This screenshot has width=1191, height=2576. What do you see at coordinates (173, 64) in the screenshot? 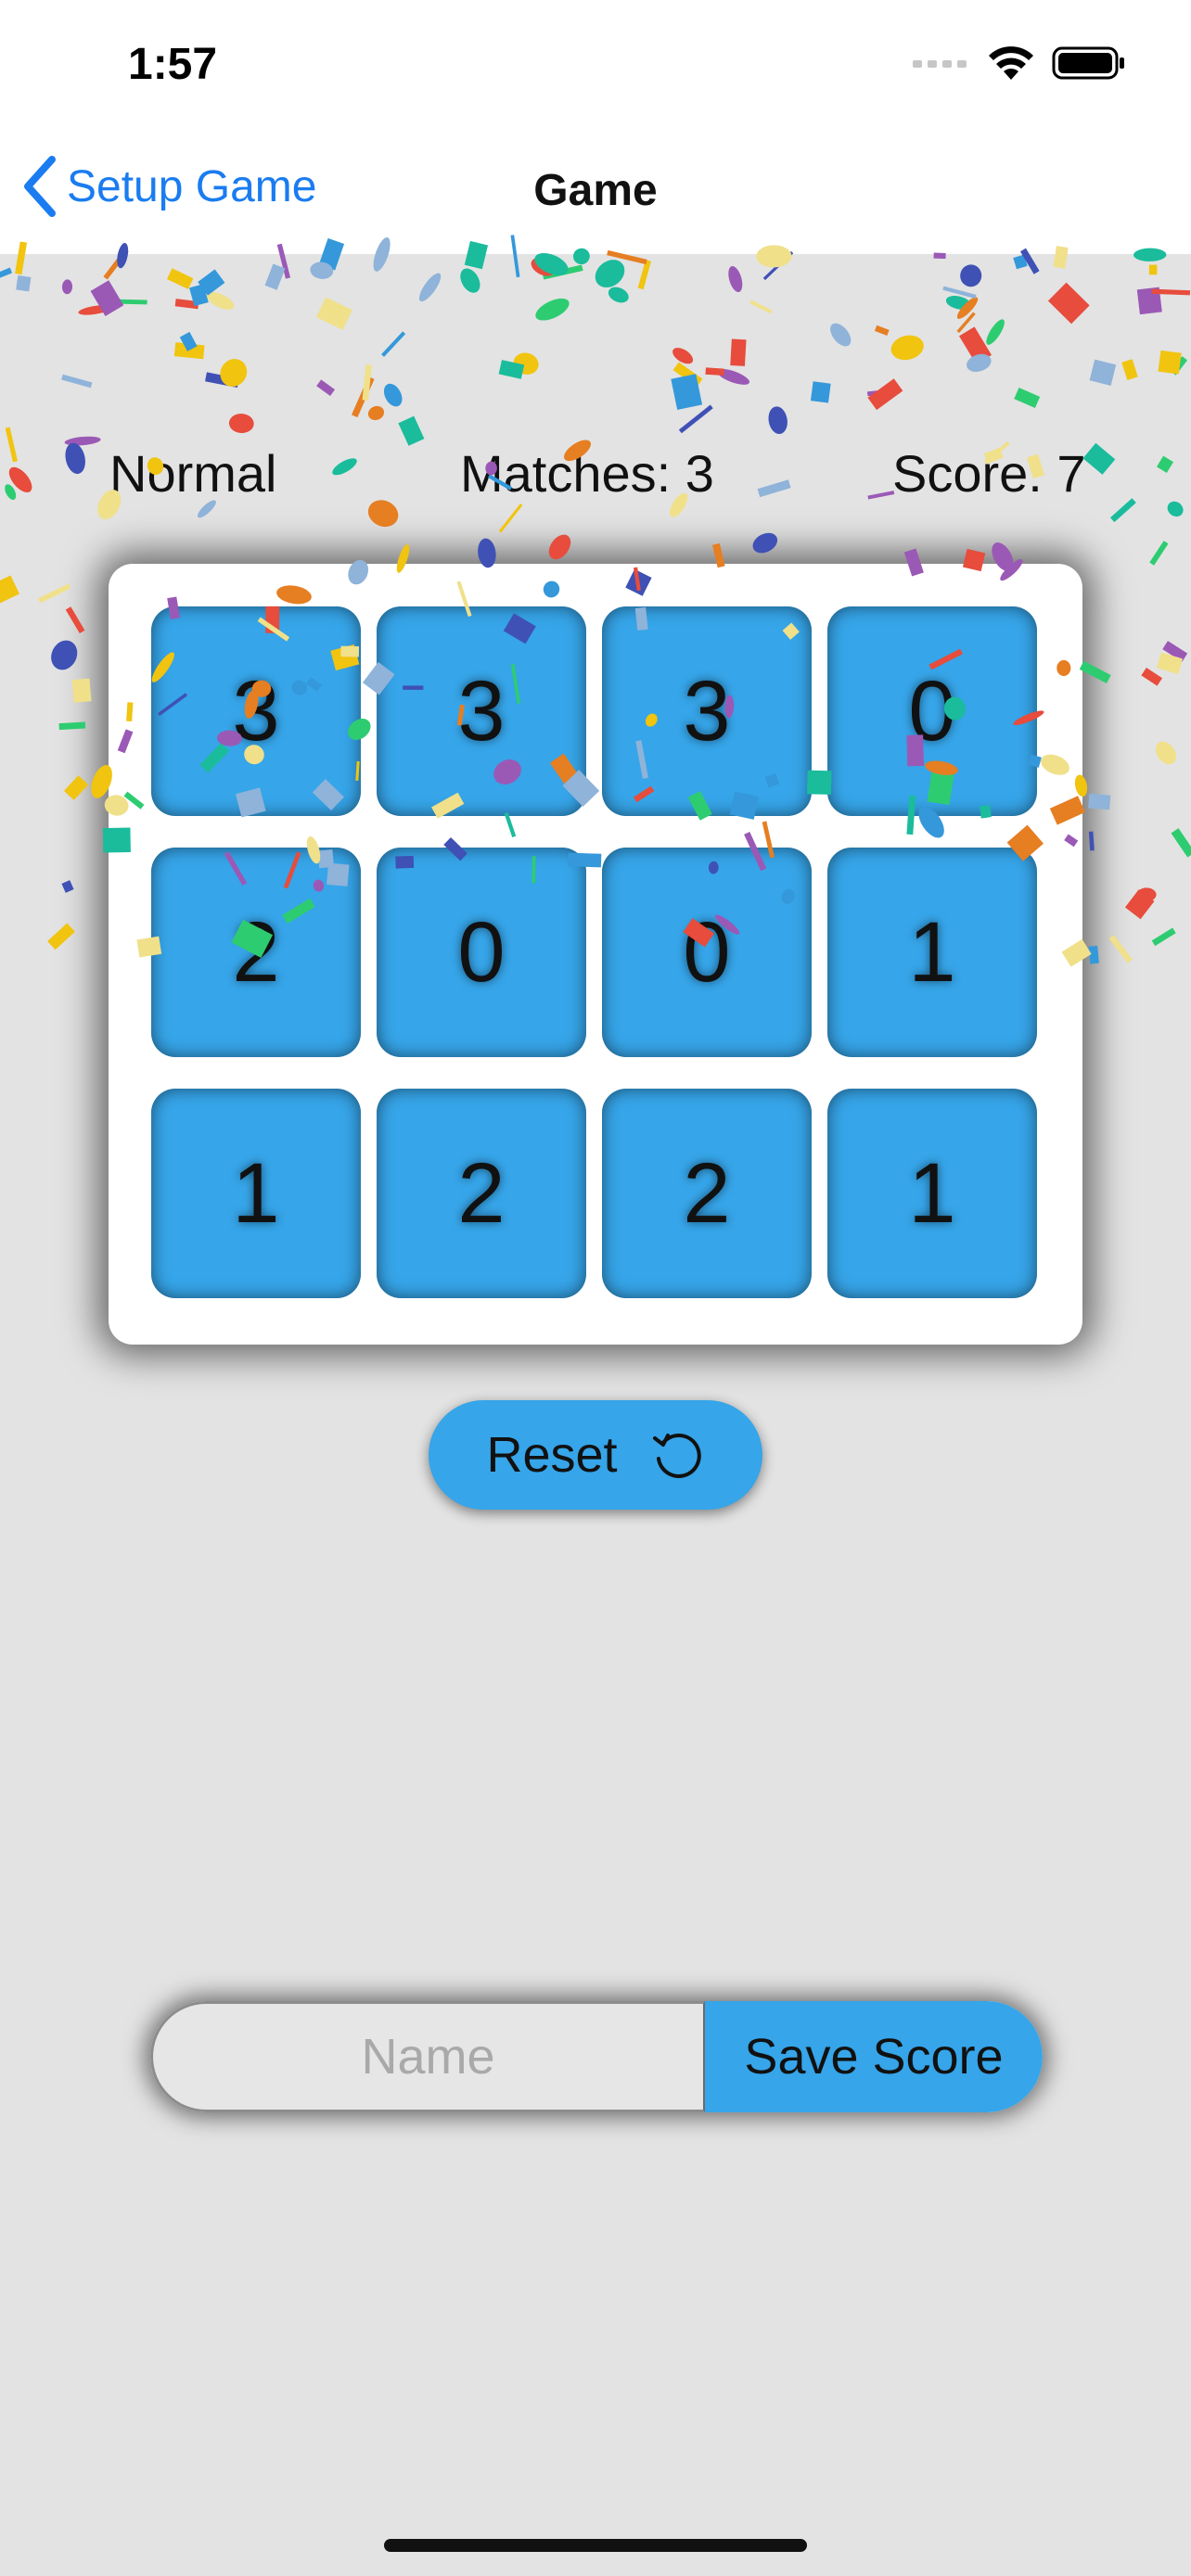
I see `status-time: 1:57` at bounding box center [173, 64].